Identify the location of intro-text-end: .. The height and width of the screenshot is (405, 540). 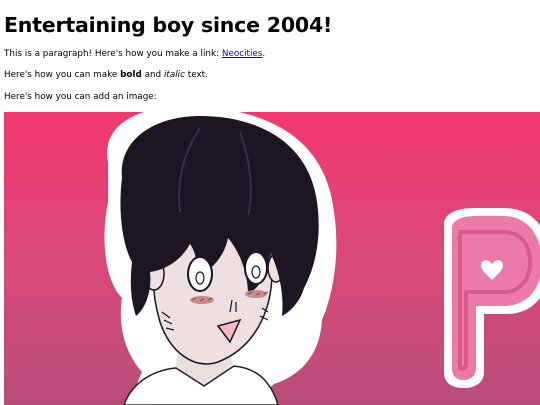
(264, 54).